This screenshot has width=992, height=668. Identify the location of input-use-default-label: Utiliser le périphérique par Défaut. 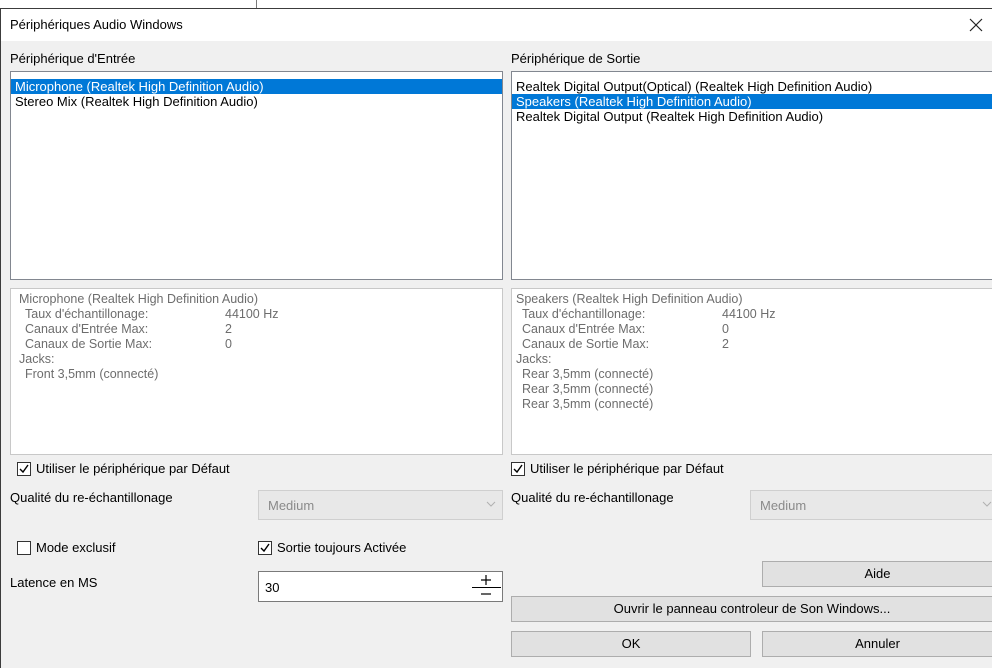
(133, 468).